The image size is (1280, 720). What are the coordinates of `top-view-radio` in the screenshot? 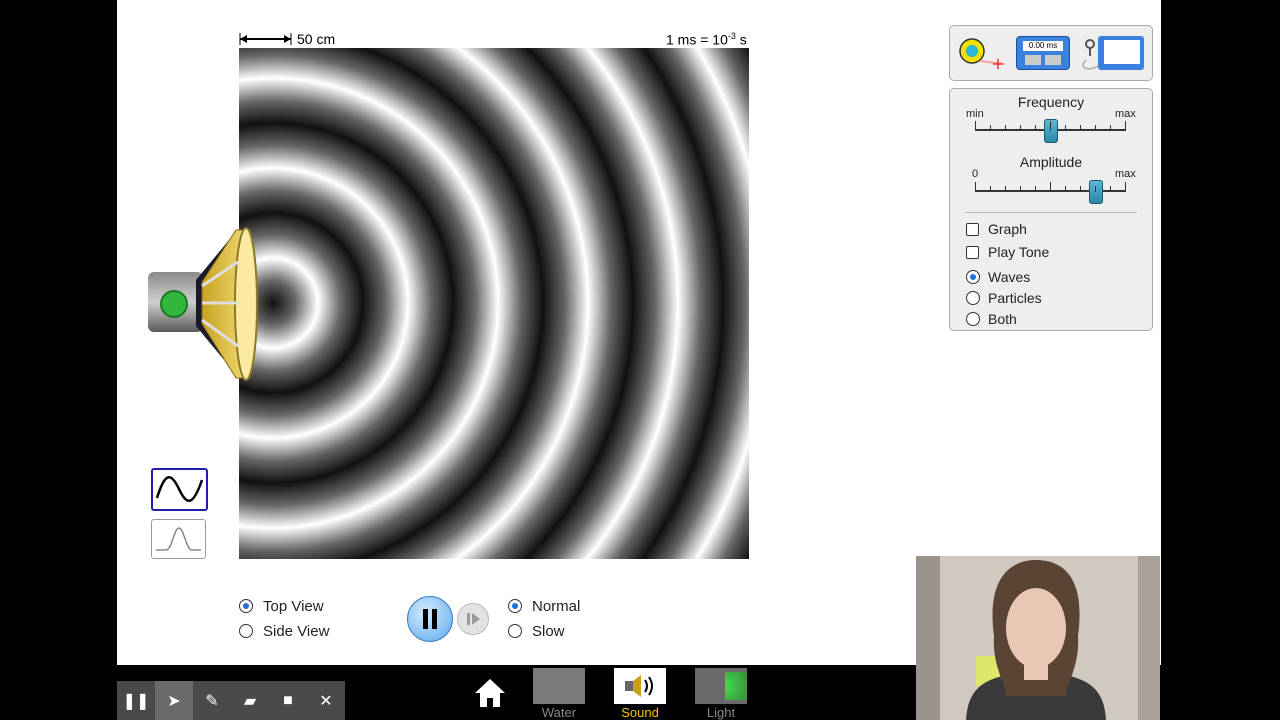 It's located at (246, 606).